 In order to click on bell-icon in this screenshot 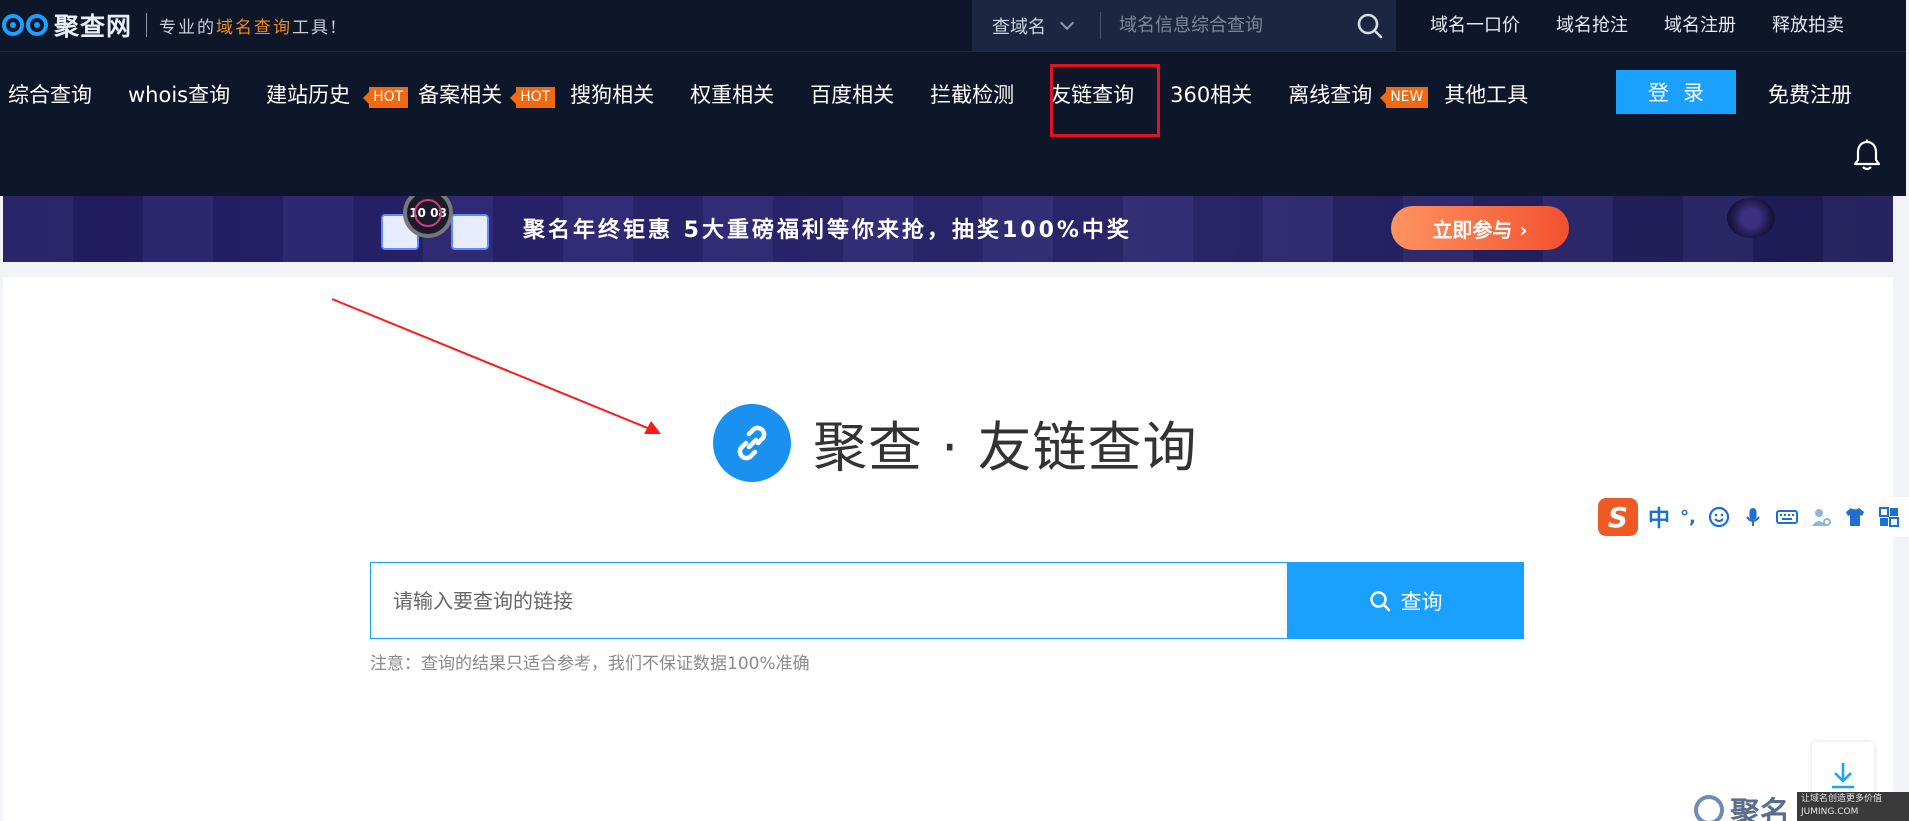, I will do `click(1867, 155)`.